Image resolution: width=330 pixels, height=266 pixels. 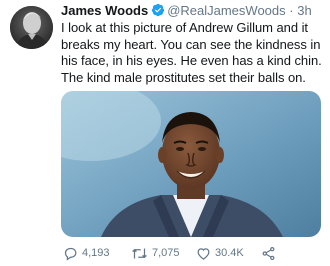 I want to click on like-count: 30.4K, so click(x=229, y=253).